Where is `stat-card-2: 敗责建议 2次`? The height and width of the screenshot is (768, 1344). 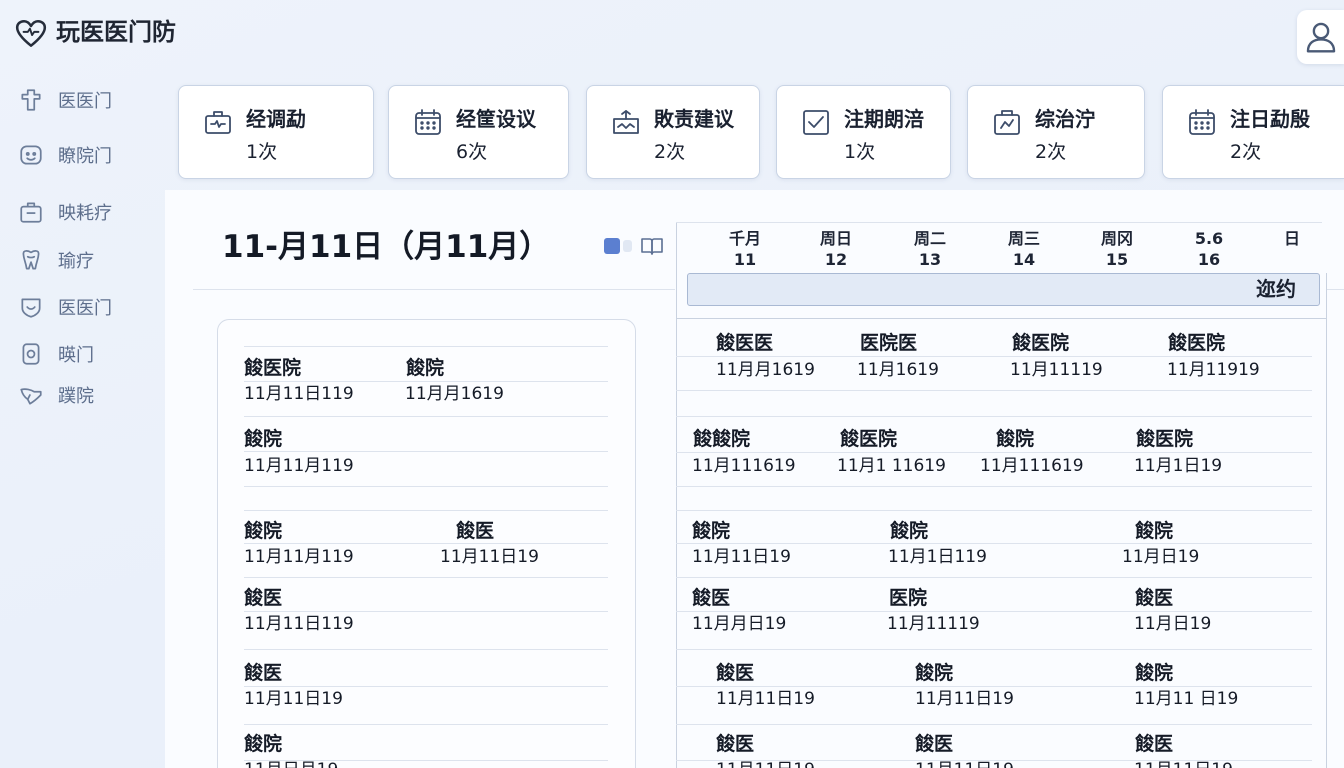 stat-card-2: 敗责建议 2次 is located at coordinates (673, 132).